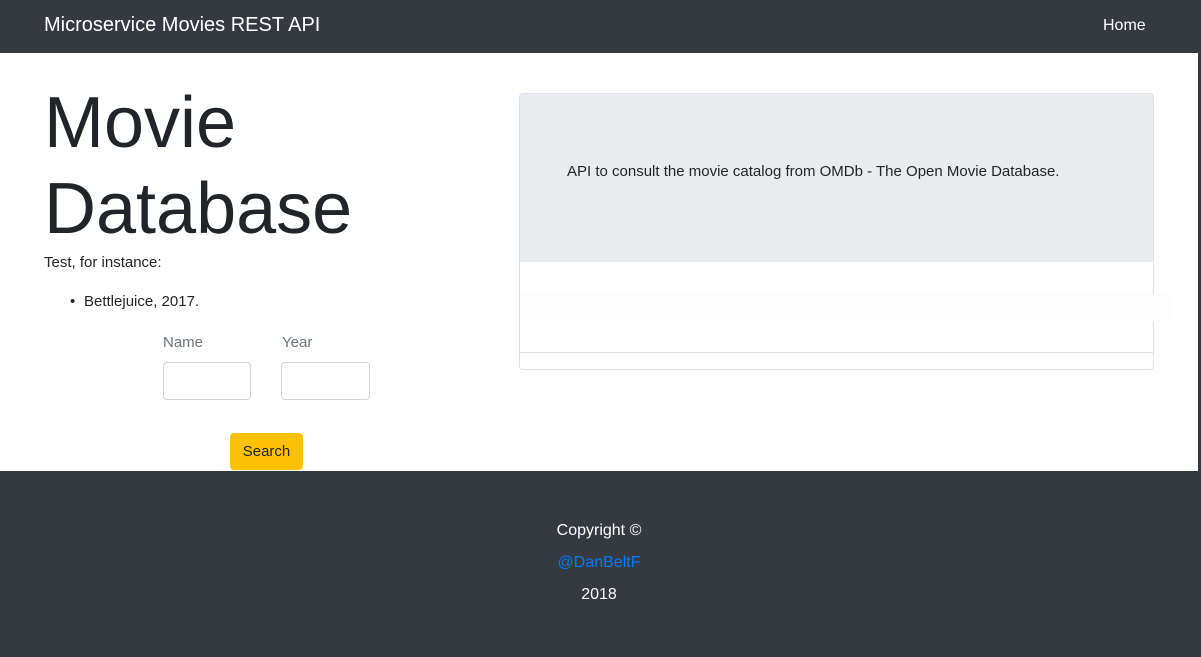 The width and height of the screenshot is (1201, 657). What do you see at coordinates (182, 25) in the screenshot?
I see `navbar-brand: Microservice Movies REST API` at bounding box center [182, 25].